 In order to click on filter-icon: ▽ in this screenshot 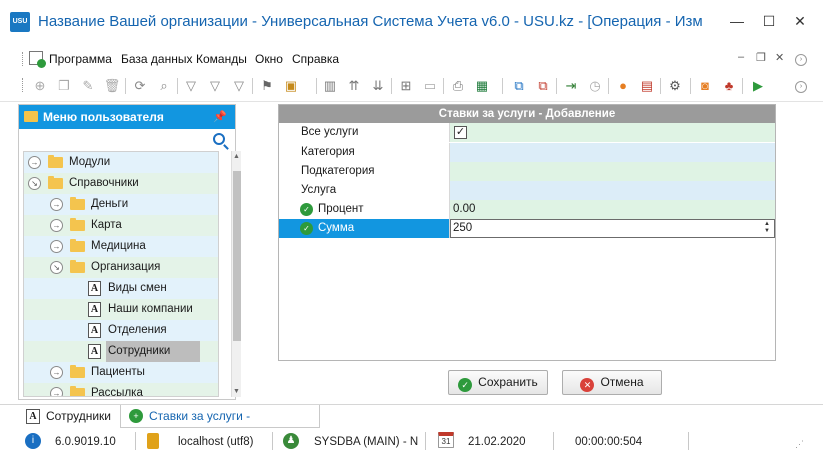, I will do `click(191, 86)`.